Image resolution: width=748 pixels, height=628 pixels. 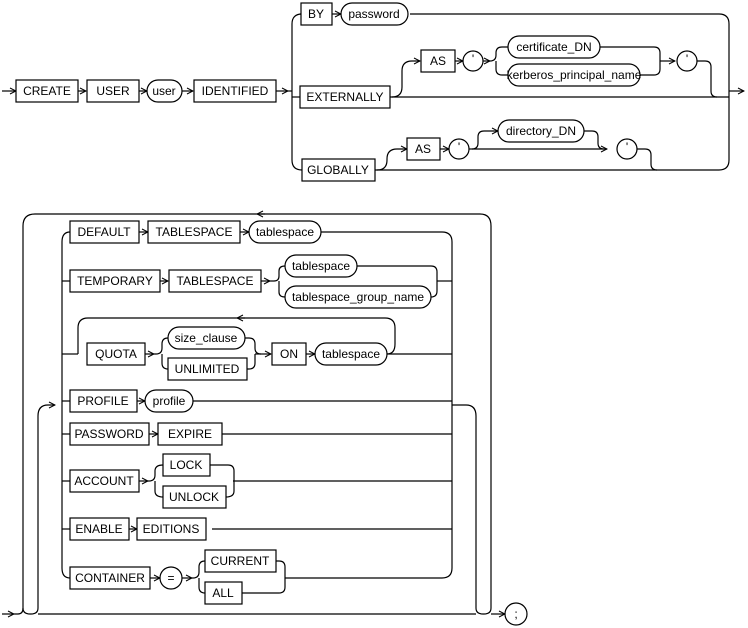 I want to click on svg-text: DEFAULT, so click(x=104, y=232).